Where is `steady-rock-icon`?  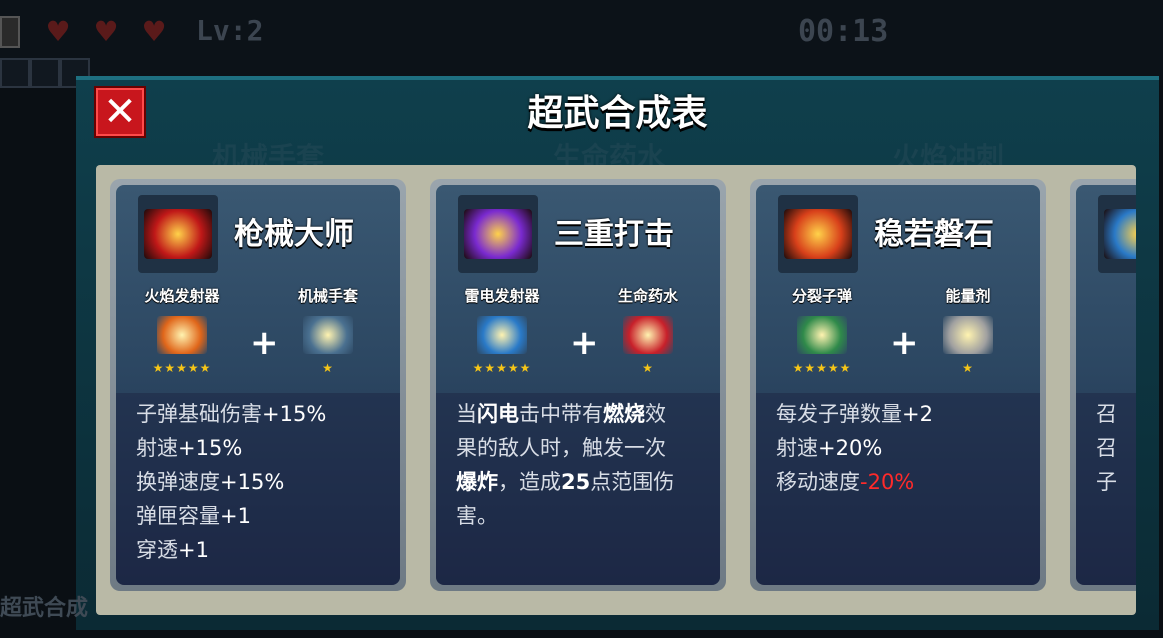
steady-rock-icon is located at coordinates (818, 234).